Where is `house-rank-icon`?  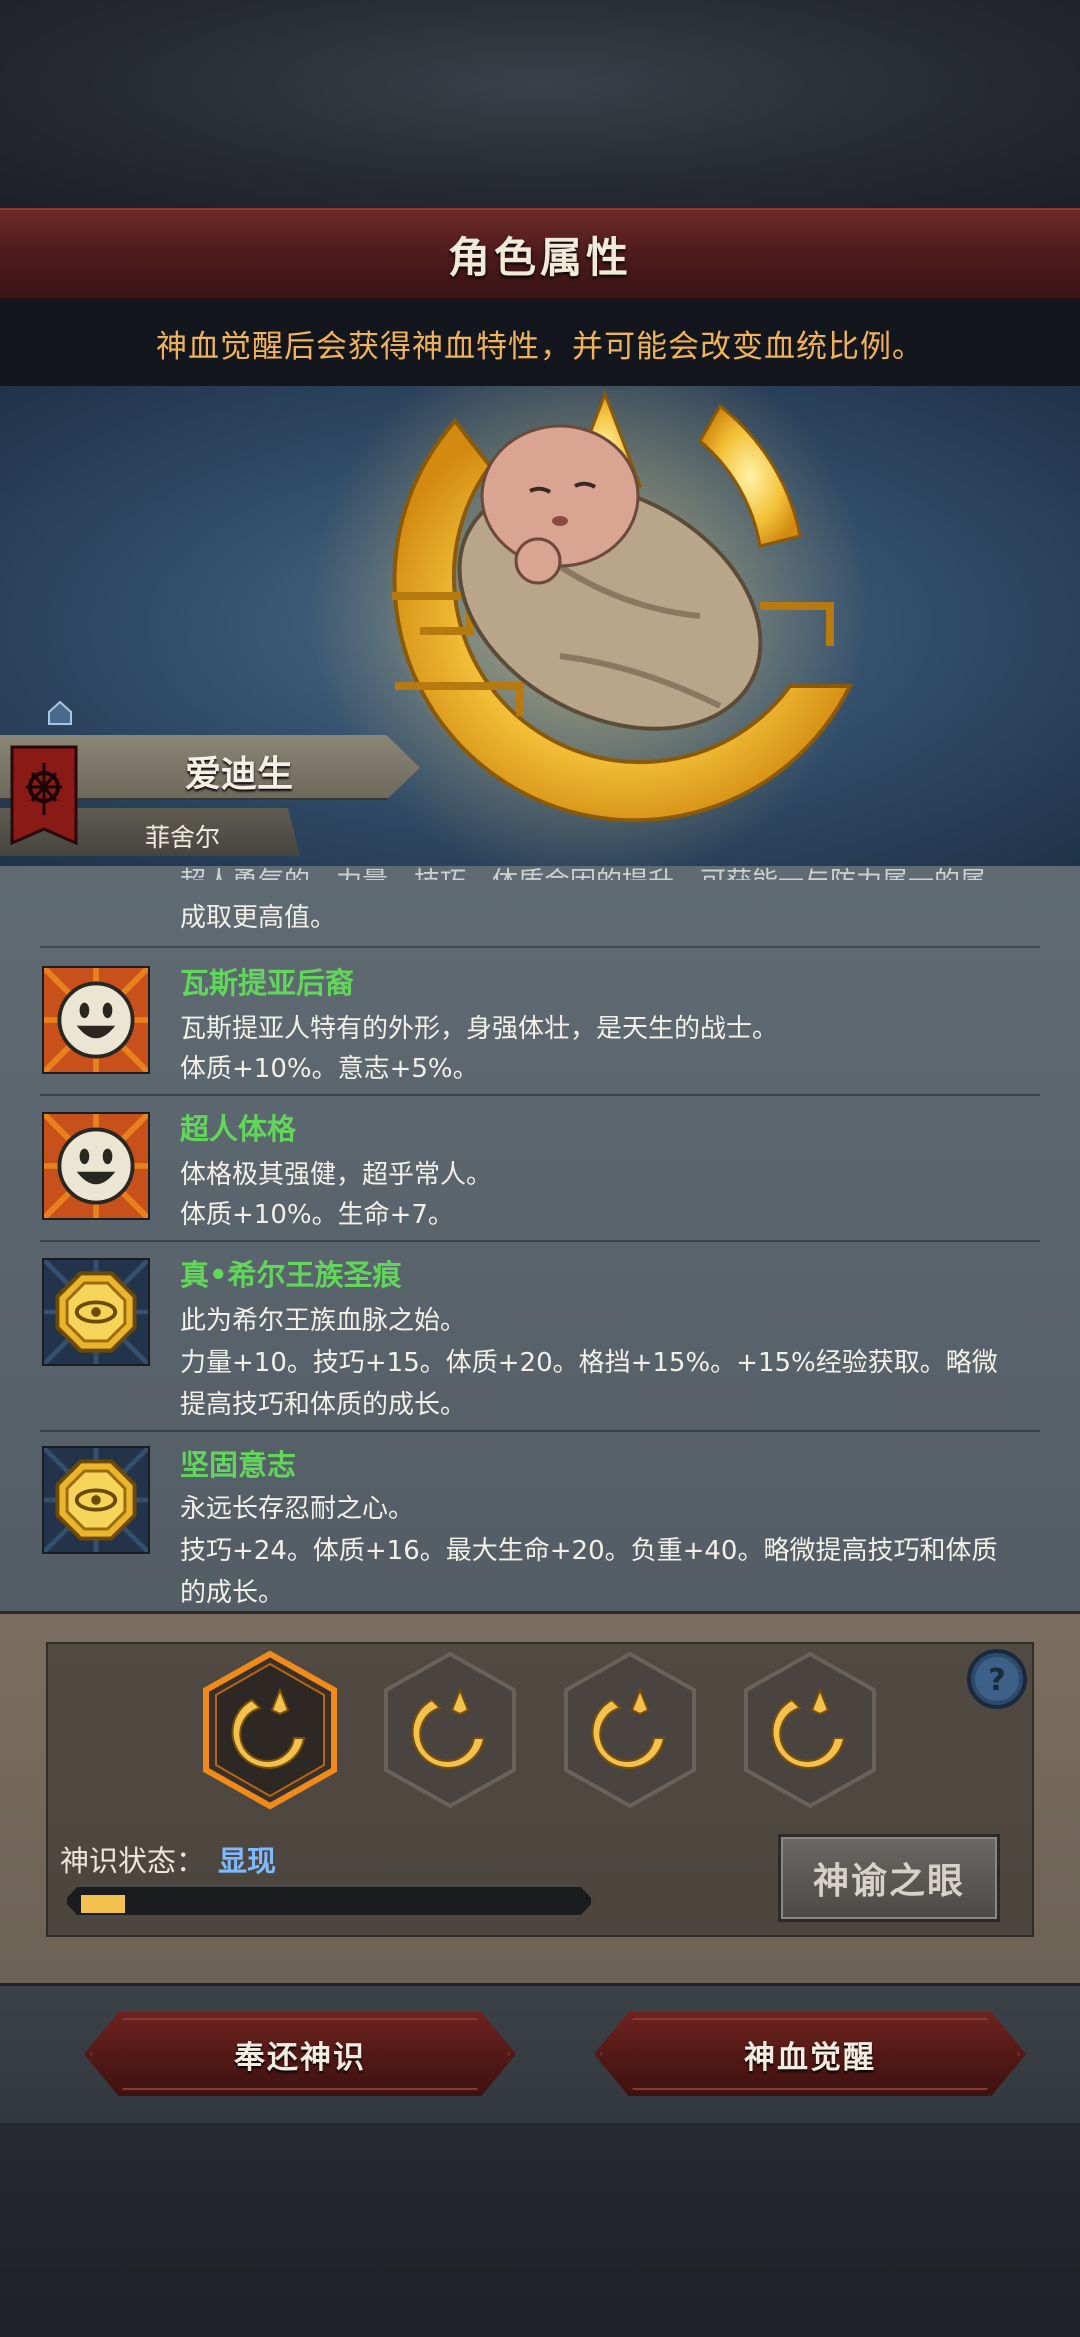 house-rank-icon is located at coordinates (60, 712).